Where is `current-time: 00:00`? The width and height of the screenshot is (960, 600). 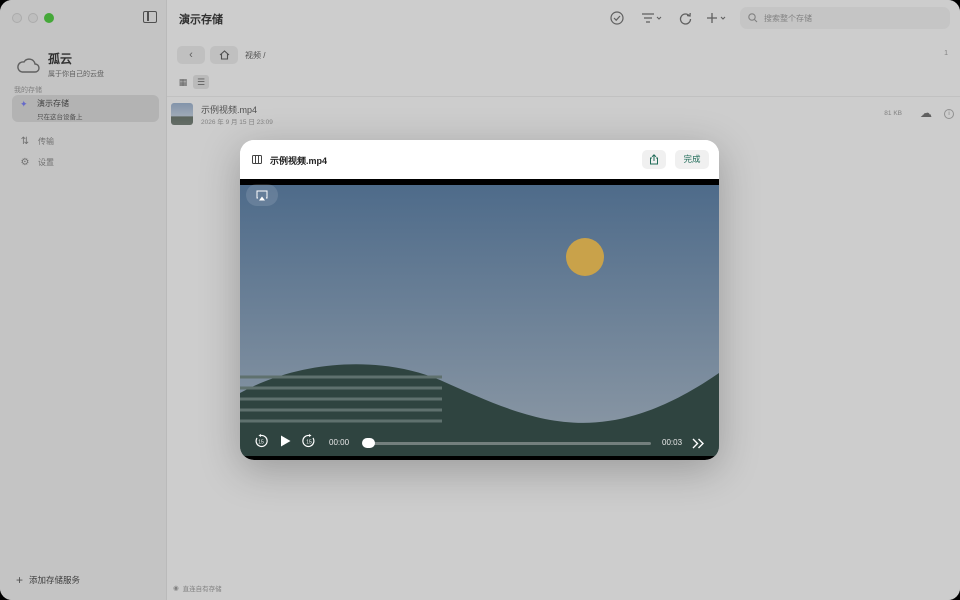
current-time: 00:00 is located at coordinates (339, 442).